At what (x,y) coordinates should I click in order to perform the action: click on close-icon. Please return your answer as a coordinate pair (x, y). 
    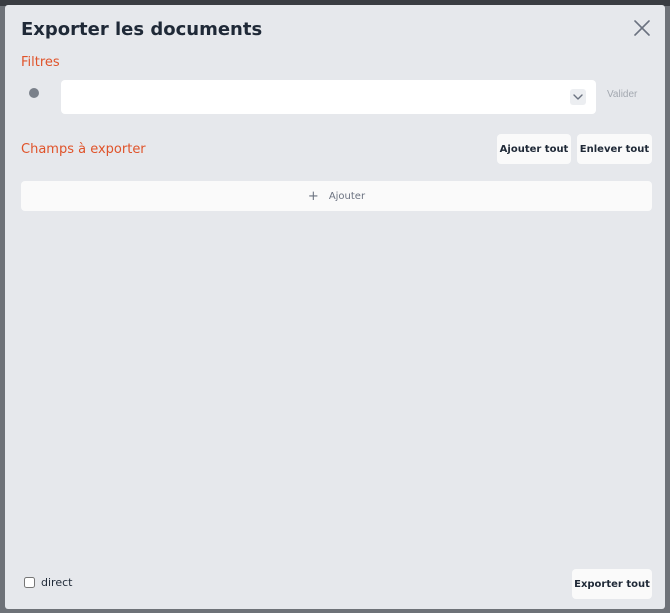
    Looking at the image, I should click on (642, 28).